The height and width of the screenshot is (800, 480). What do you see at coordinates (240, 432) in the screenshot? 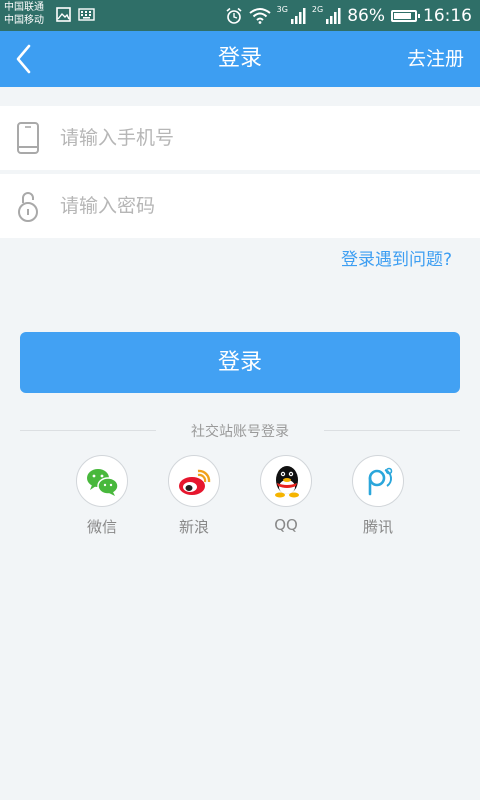
I see `social-login-title: 社交站账号登录` at bounding box center [240, 432].